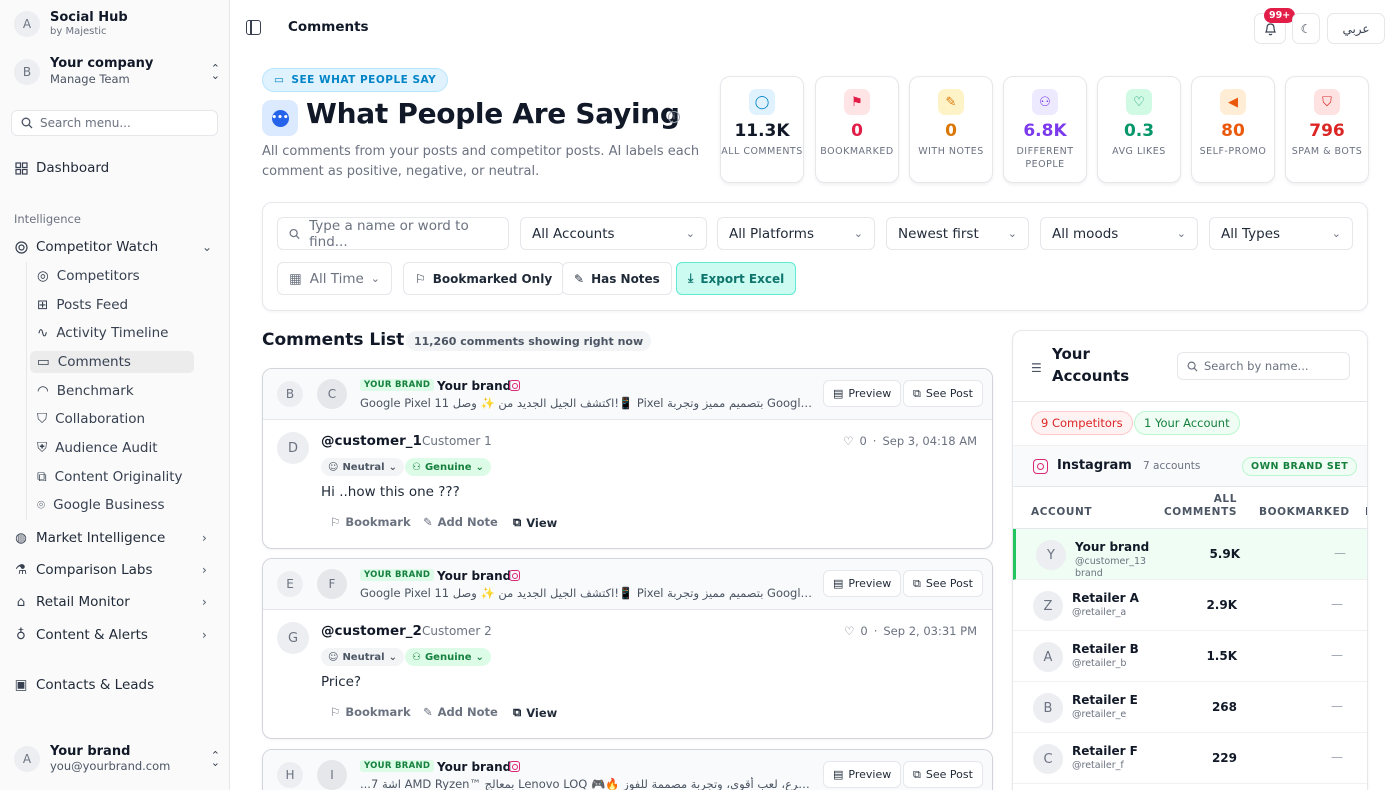  Describe the element at coordinates (1187, 423) in the screenshot. I see `own-account-chip: 1 Your Account` at that location.